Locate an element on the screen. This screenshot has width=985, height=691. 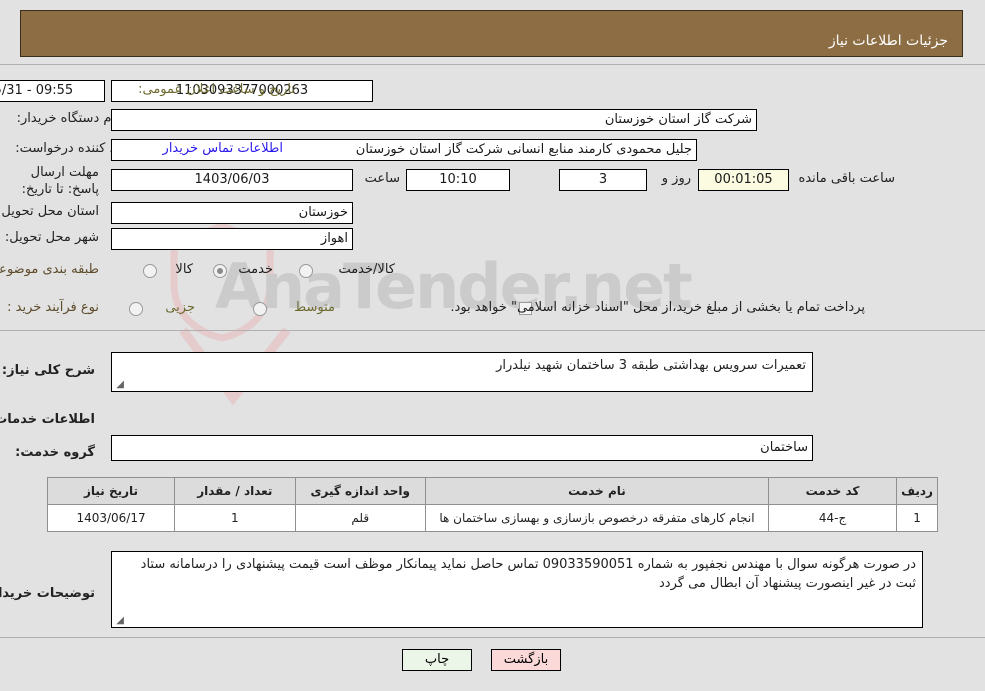
announce-datetime-value: 09:55 - 1403/05/31 is located at coordinates (52, 91).